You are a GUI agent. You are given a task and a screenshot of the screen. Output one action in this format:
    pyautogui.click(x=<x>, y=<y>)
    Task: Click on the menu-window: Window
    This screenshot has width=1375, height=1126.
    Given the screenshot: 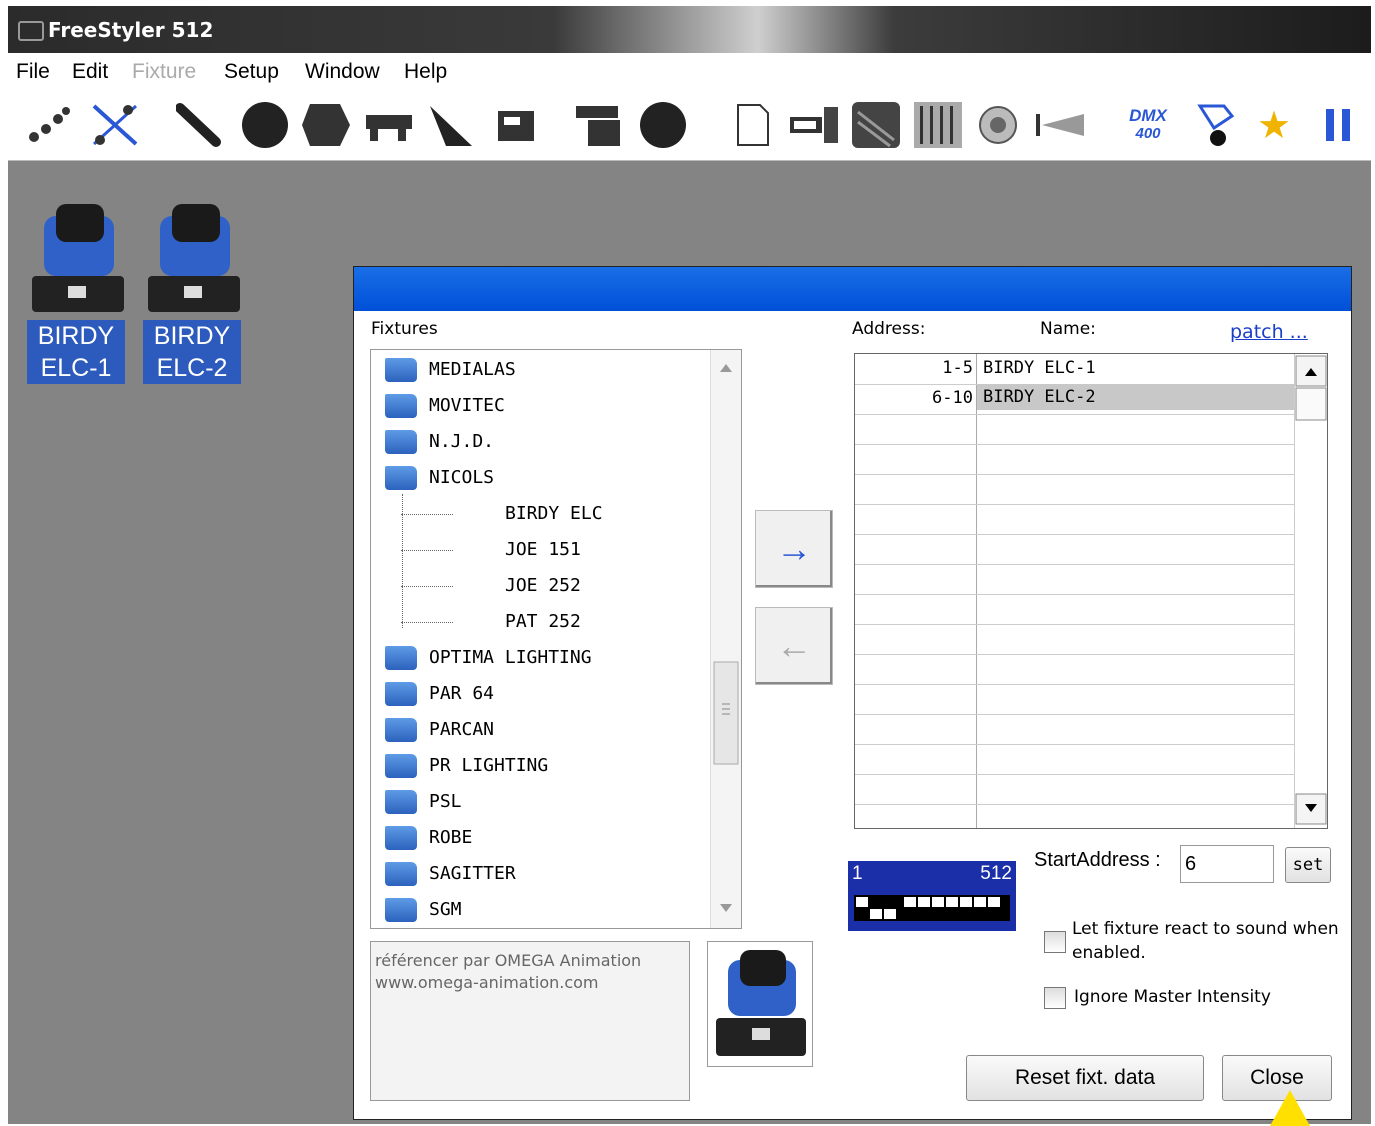 What is the action you would take?
    pyautogui.click(x=342, y=72)
    